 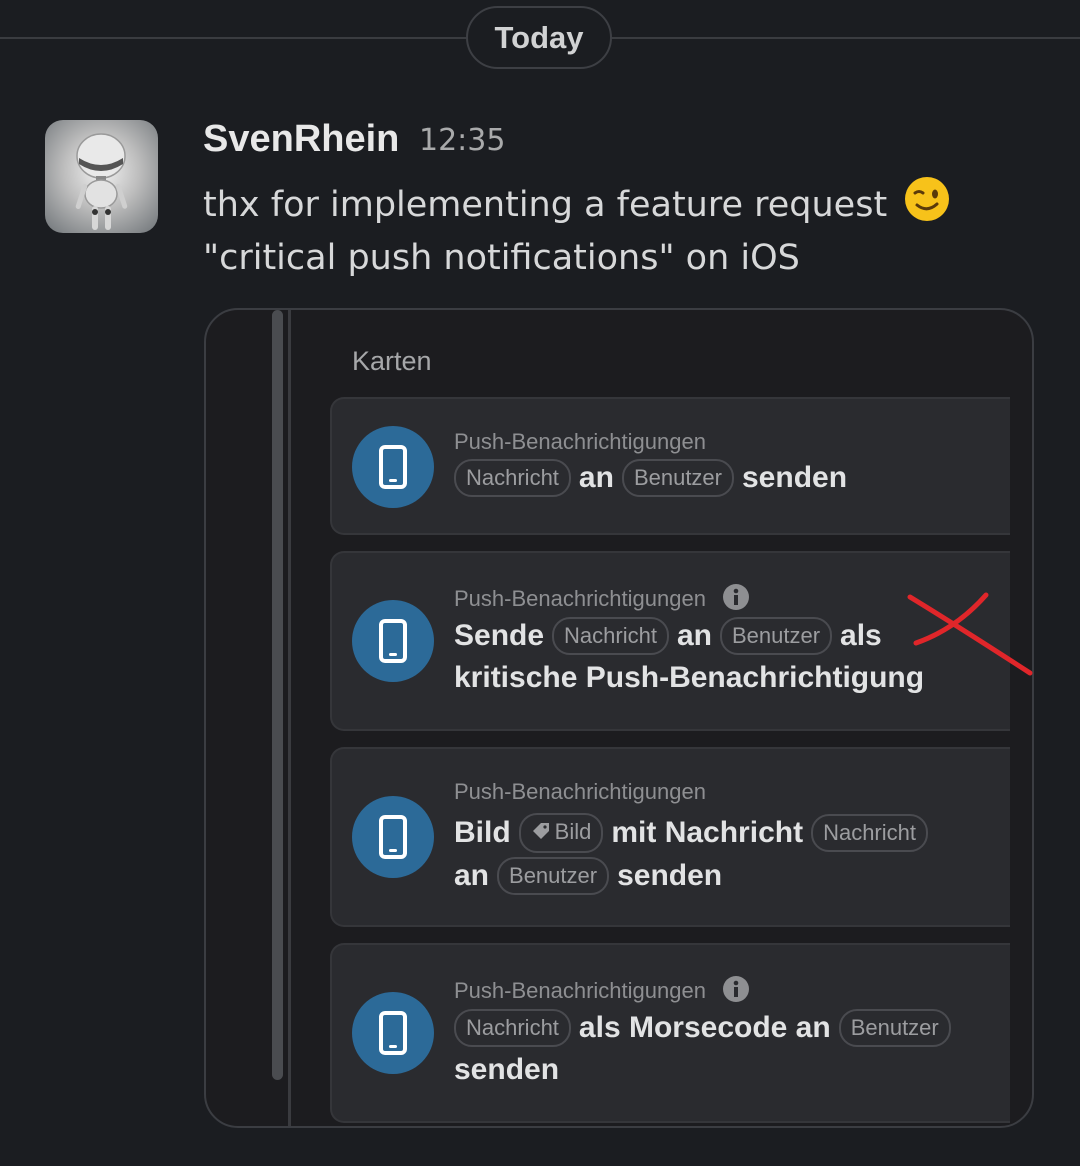 I want to click on card-word: Bild, so click(x=482, y=832).